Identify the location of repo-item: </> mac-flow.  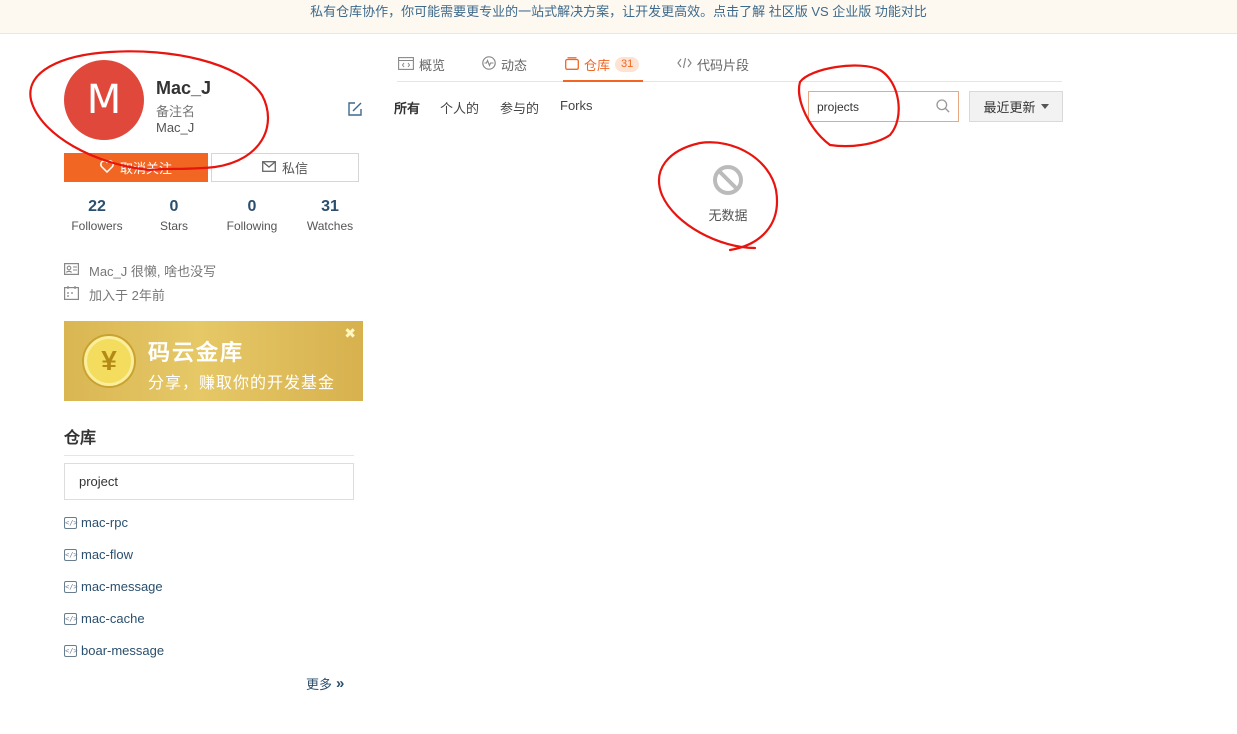
(98, 554).